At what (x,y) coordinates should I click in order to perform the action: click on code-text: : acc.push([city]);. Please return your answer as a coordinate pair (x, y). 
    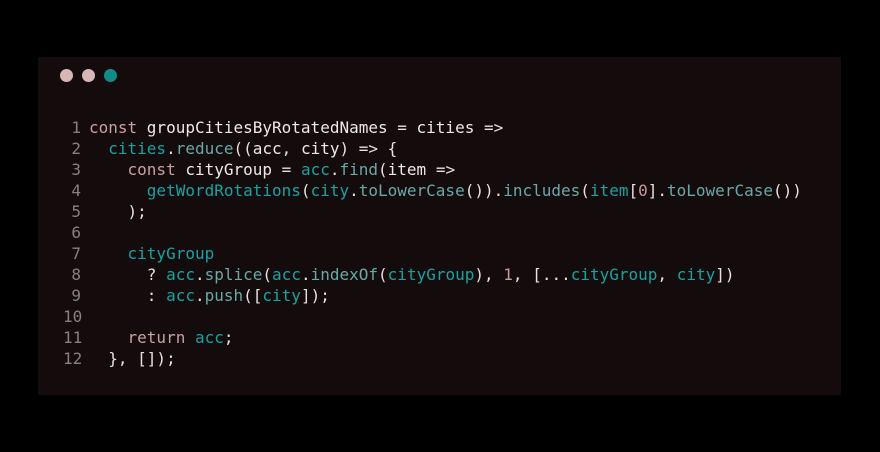
    Looking at the image, I should click on (209, 295).